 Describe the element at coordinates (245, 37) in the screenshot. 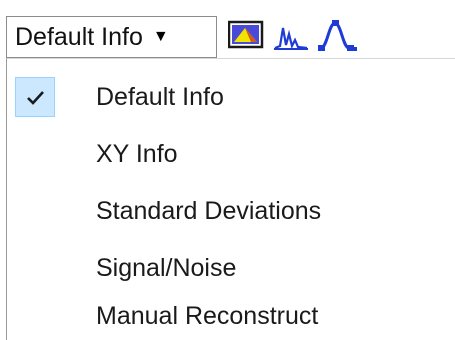

I see `image-view-icon` at that location.